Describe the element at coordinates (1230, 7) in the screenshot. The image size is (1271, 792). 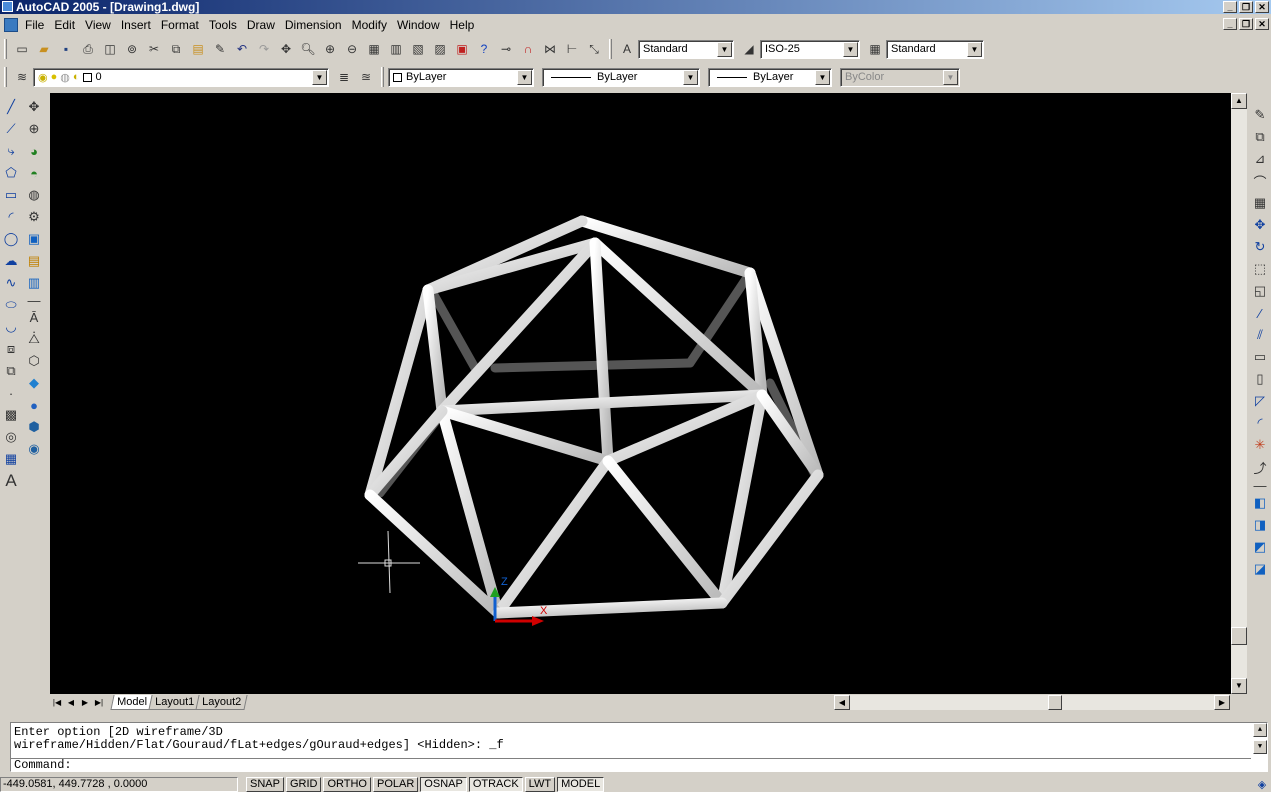
I see `minimize-button: _` at that location.